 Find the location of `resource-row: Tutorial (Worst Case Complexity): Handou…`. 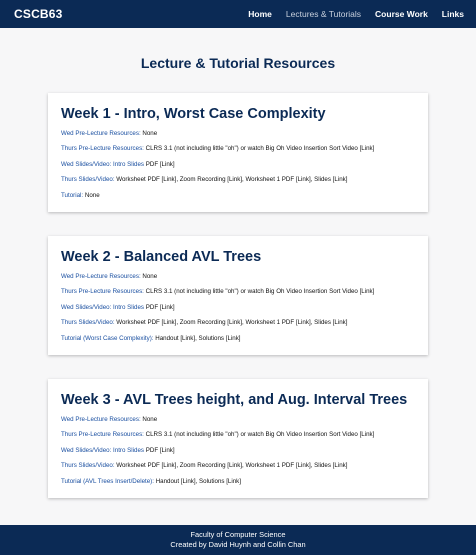

resource-row: Tutorial (Worst Case Complexity): Handou… is located at coordinates (238, 338).